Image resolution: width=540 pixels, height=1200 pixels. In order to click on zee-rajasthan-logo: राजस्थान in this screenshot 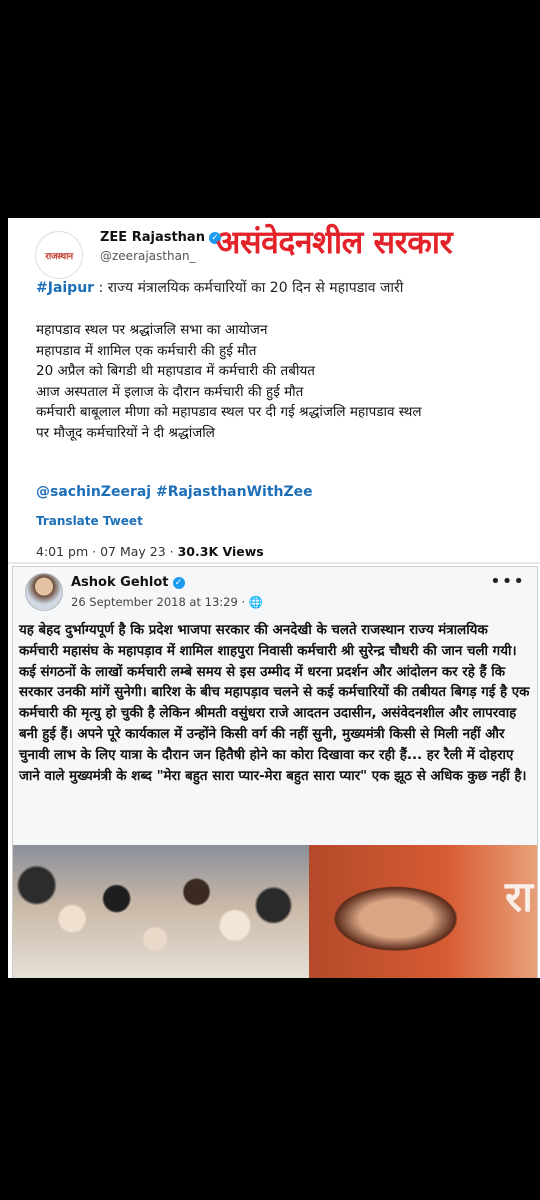, I will do `click(59, 255)`.